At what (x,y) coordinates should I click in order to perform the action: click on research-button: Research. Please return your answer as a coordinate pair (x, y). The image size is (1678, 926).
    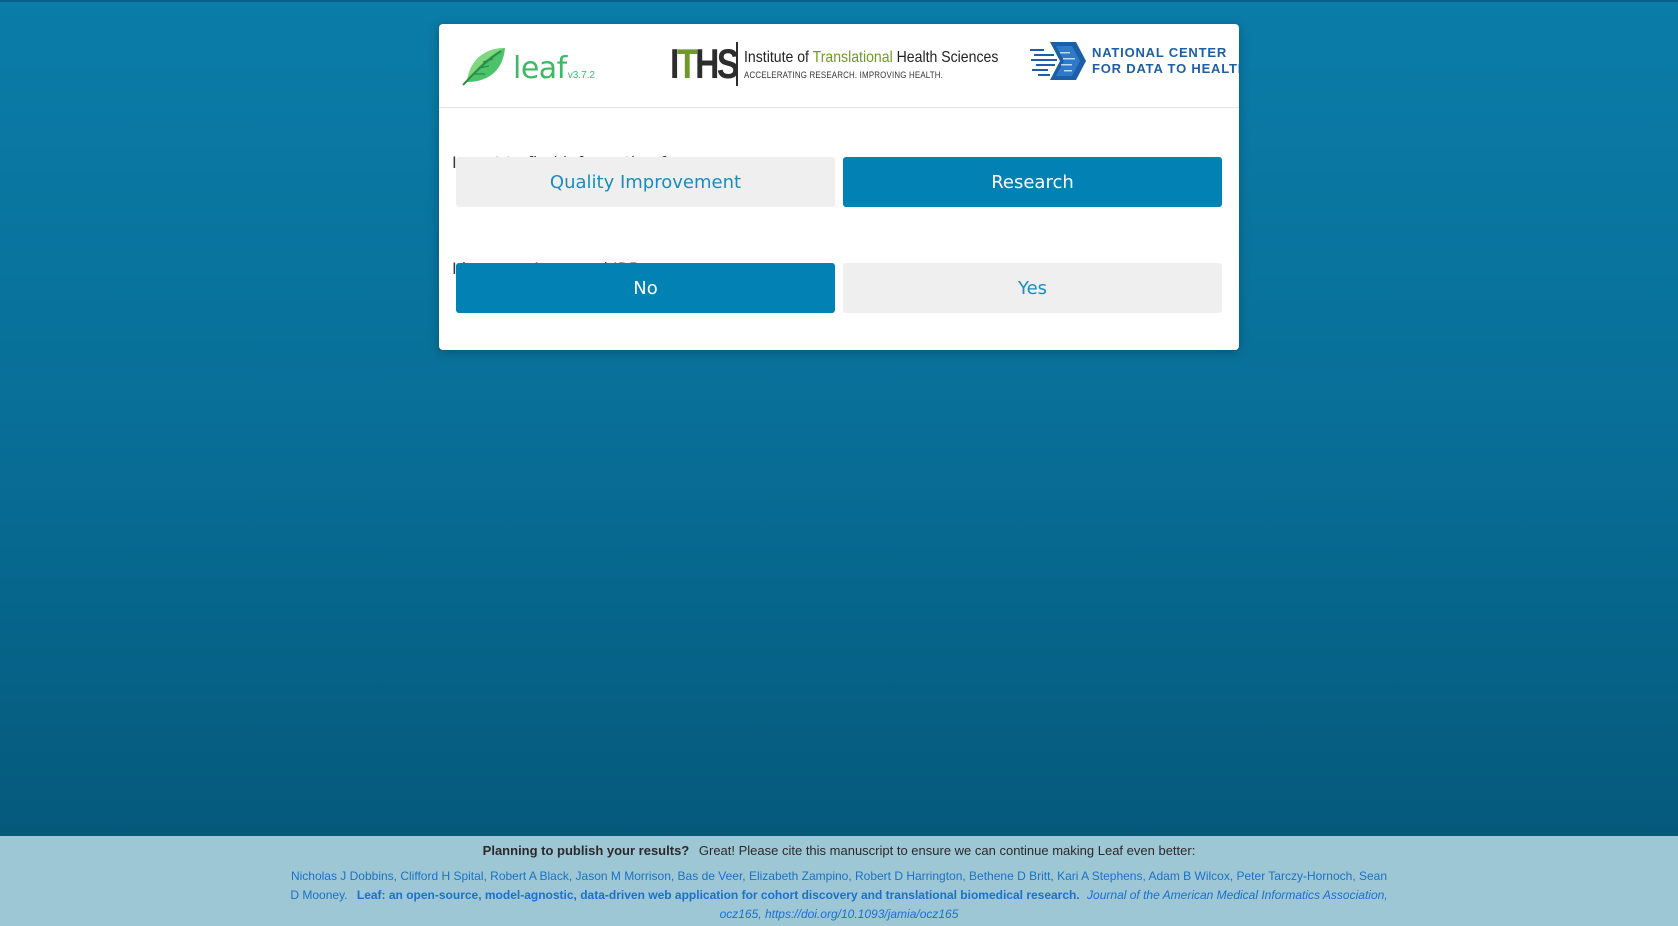
    Looking at the image, I should click on (1032, 182).